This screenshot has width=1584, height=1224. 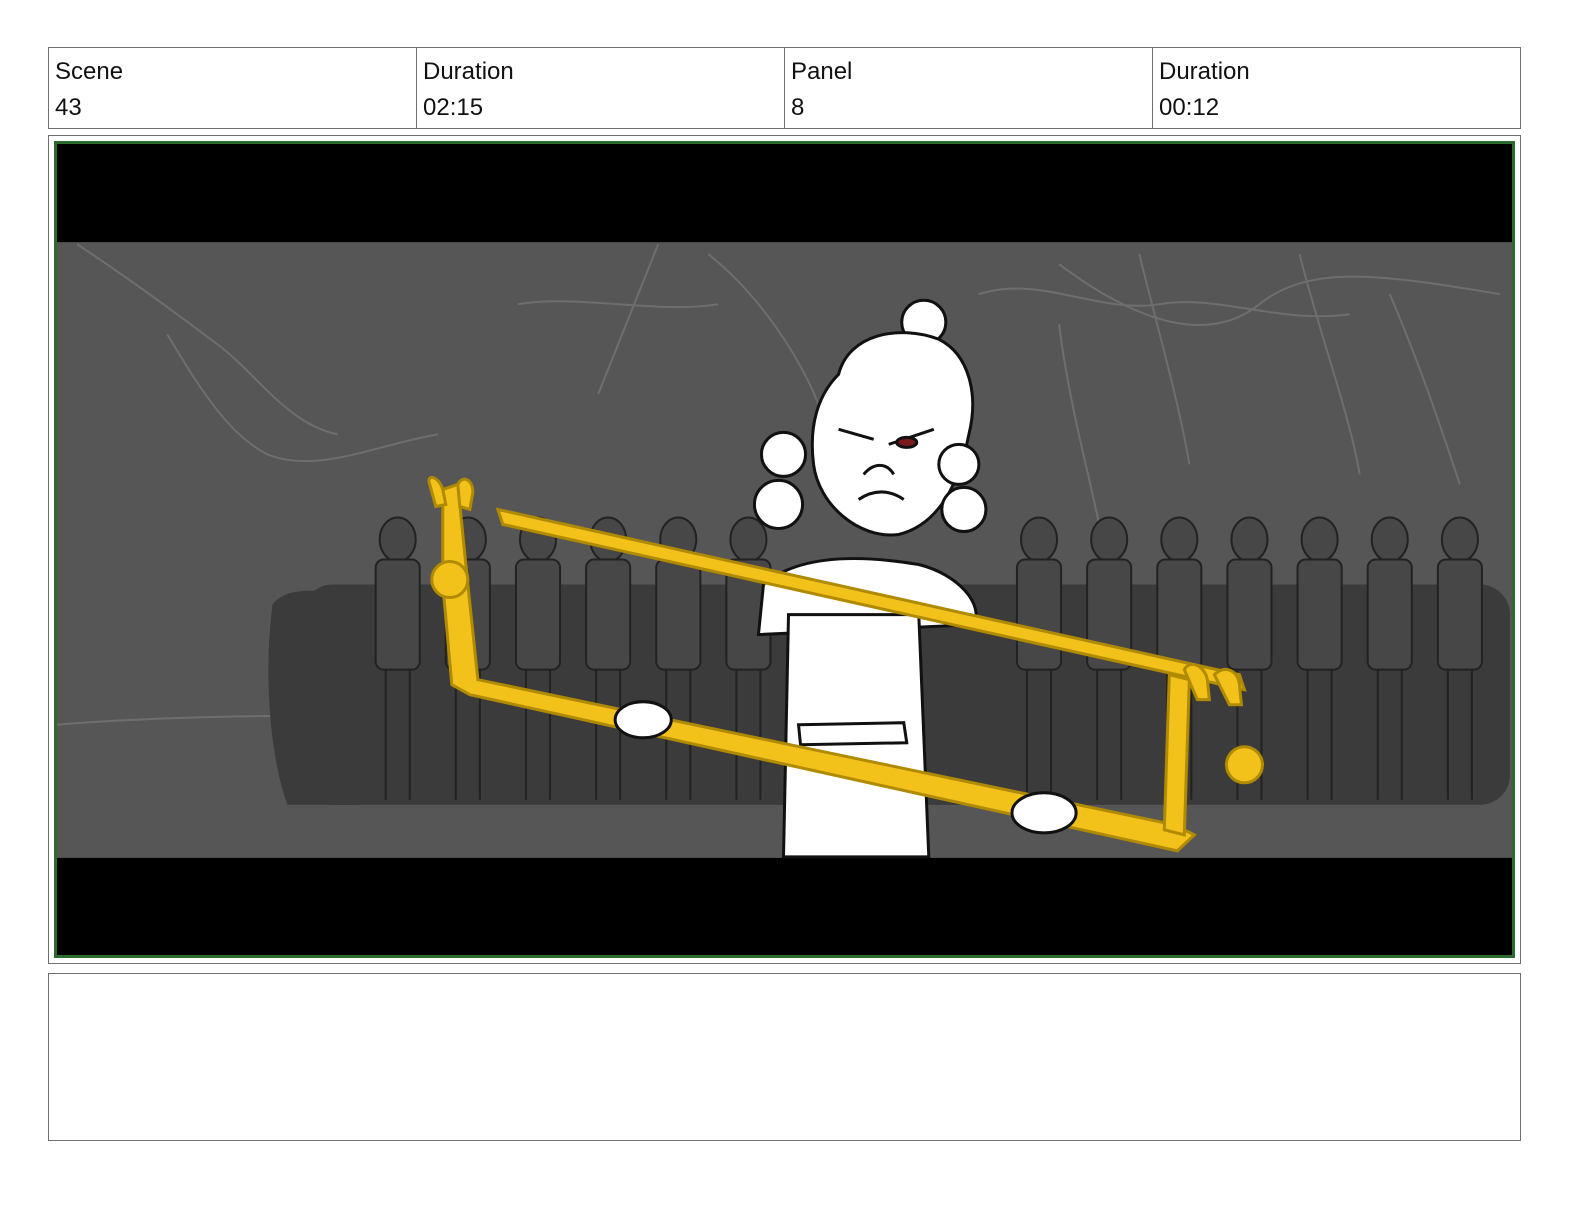 I want to click on panel-duration-label: Duration, so click(x=1204, y=71).